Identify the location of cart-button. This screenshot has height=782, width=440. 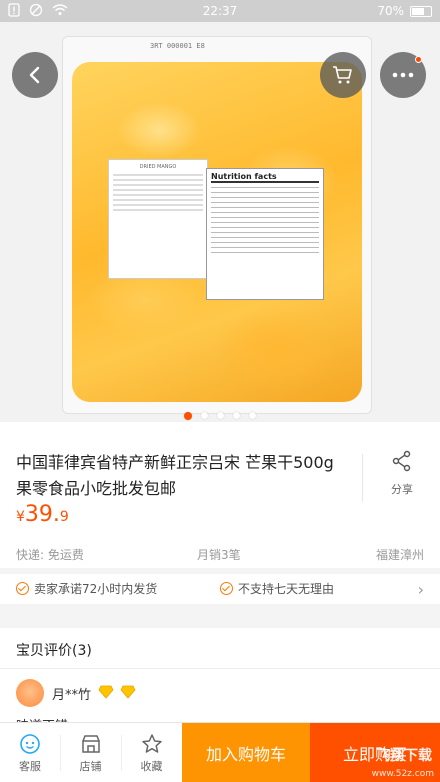
(343, 75).